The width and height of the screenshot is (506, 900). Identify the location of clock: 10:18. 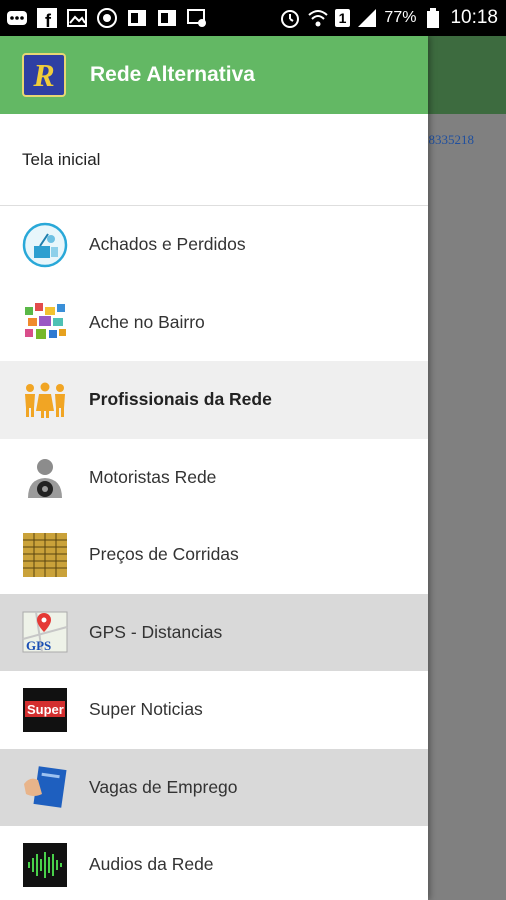
(474, 17).